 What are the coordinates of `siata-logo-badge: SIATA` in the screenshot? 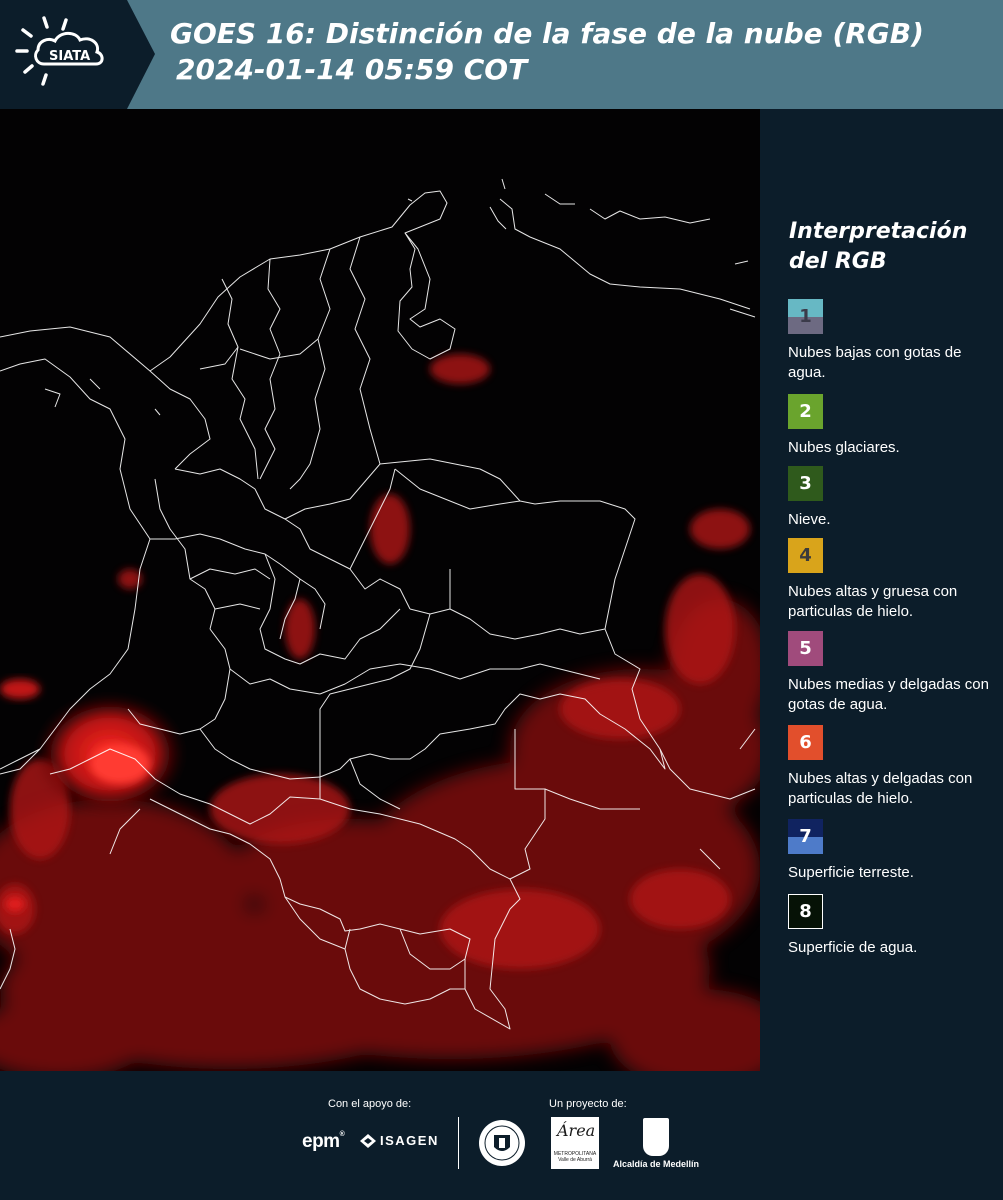 It's located at (77, 54).